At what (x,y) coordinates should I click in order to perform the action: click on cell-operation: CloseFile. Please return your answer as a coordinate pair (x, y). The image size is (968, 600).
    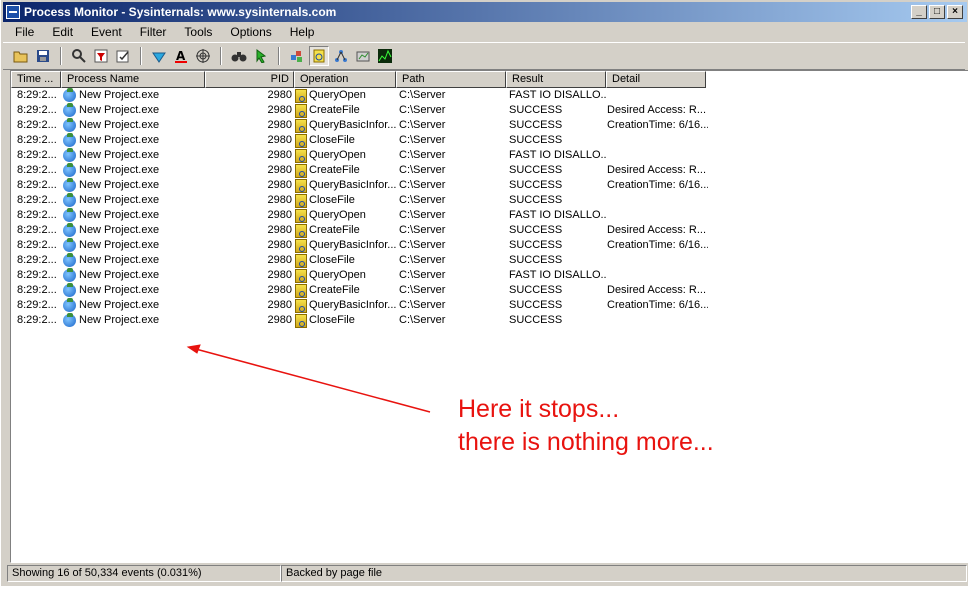
    Looking at the image, I should click on (345, 200).